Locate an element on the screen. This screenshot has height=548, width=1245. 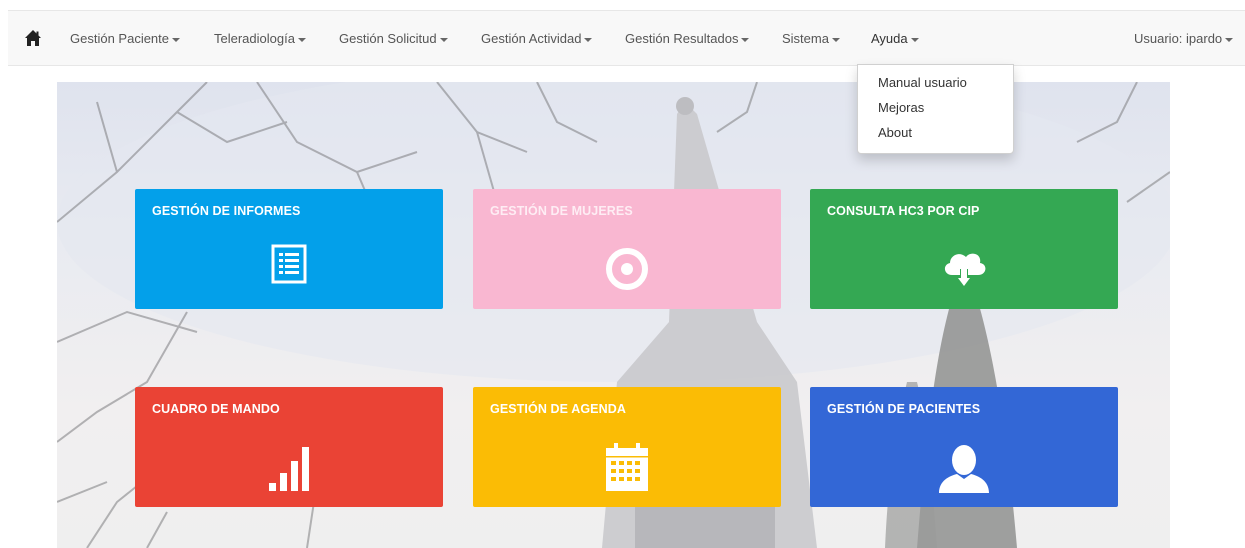
calendar-icon is located at coordinates (627, 469).